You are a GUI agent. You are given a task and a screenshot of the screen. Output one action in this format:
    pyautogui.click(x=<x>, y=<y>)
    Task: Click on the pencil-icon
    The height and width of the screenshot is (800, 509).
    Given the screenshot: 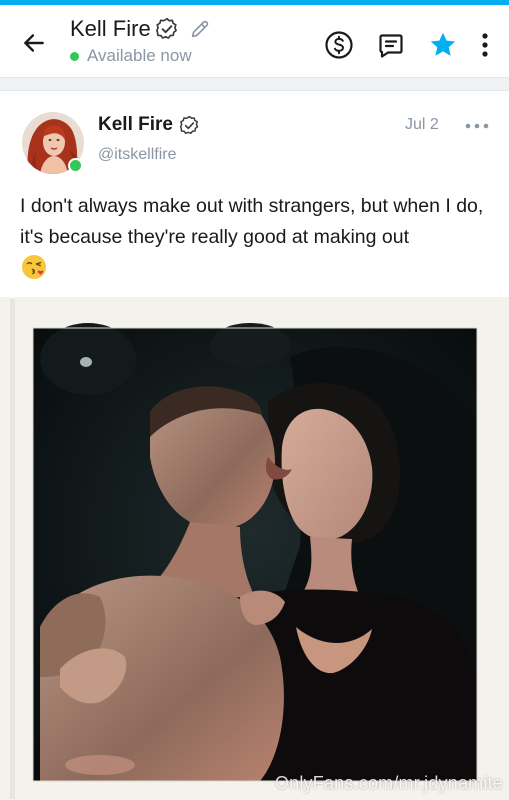 What is the action you would take?
    pyautogui.click(x=200, y=29)
    